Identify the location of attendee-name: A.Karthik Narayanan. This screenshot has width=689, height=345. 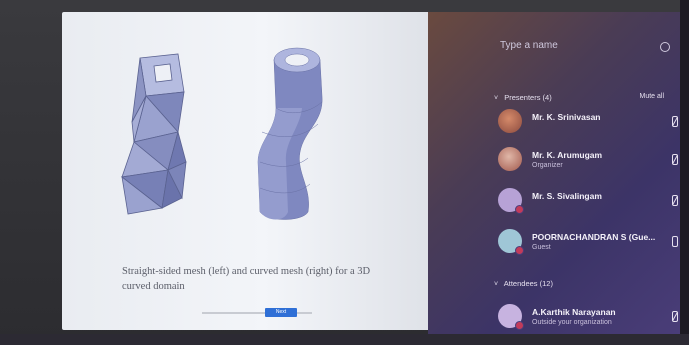
(574, 312).